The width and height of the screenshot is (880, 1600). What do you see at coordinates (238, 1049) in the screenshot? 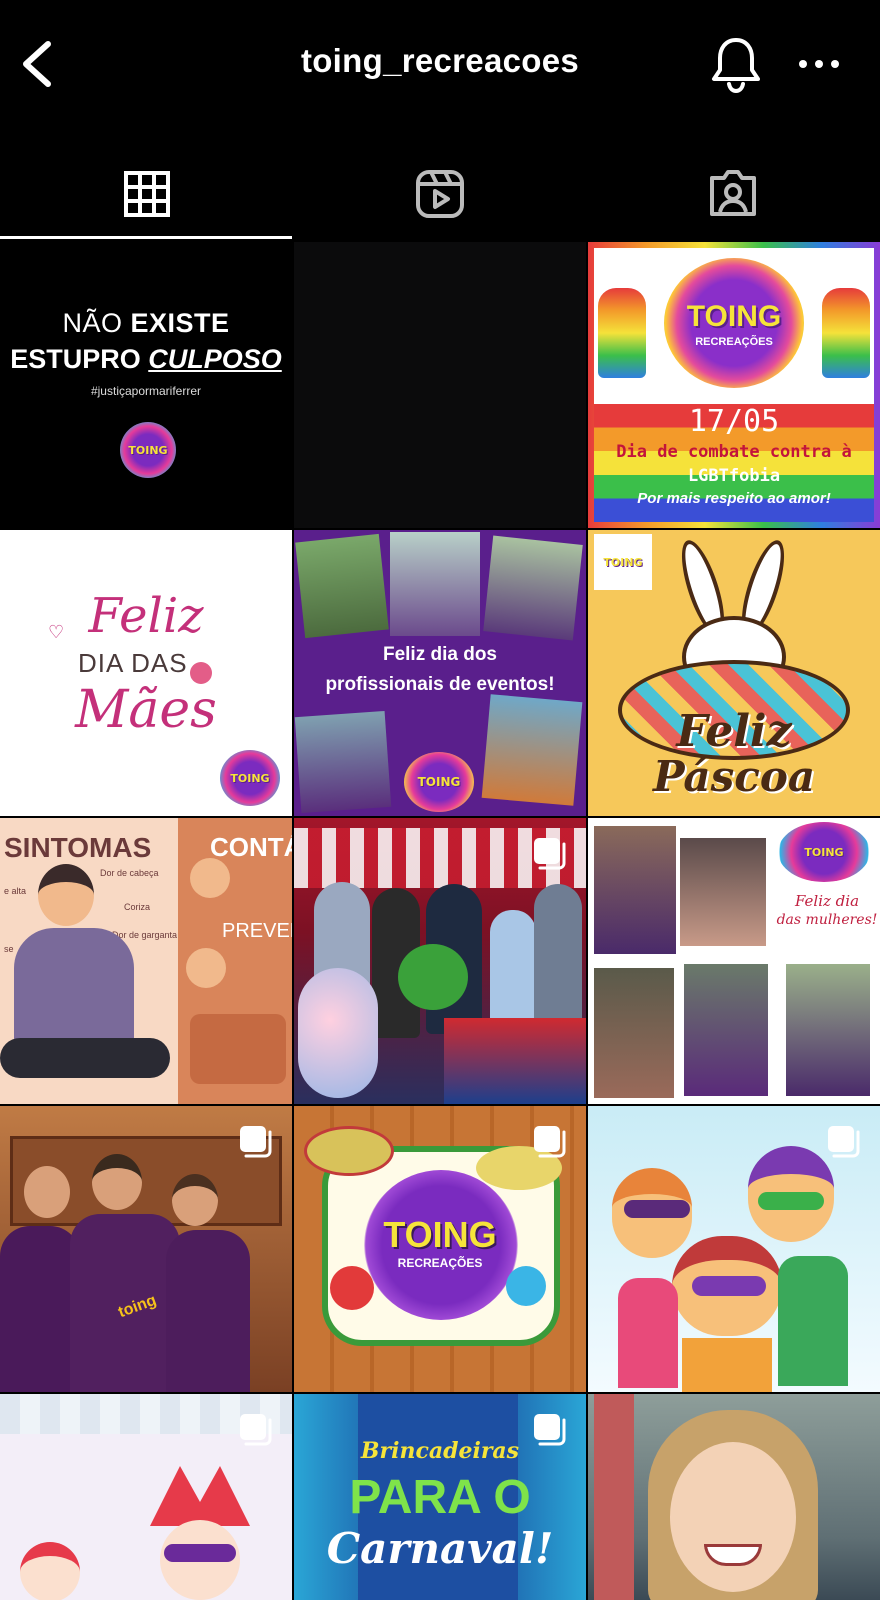
I see `world-map` at bounding box center [238, 1049].